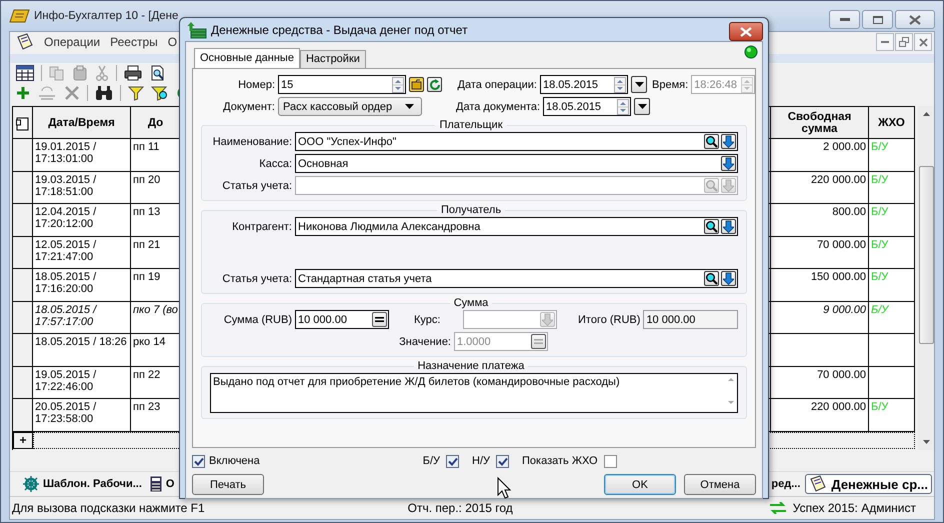 This screenshot has width=944, height=523. What do you see at coordinates (256, 186) in the screenshot?
I see `field-label: Статья учета:` at bounding box center [256, 186].